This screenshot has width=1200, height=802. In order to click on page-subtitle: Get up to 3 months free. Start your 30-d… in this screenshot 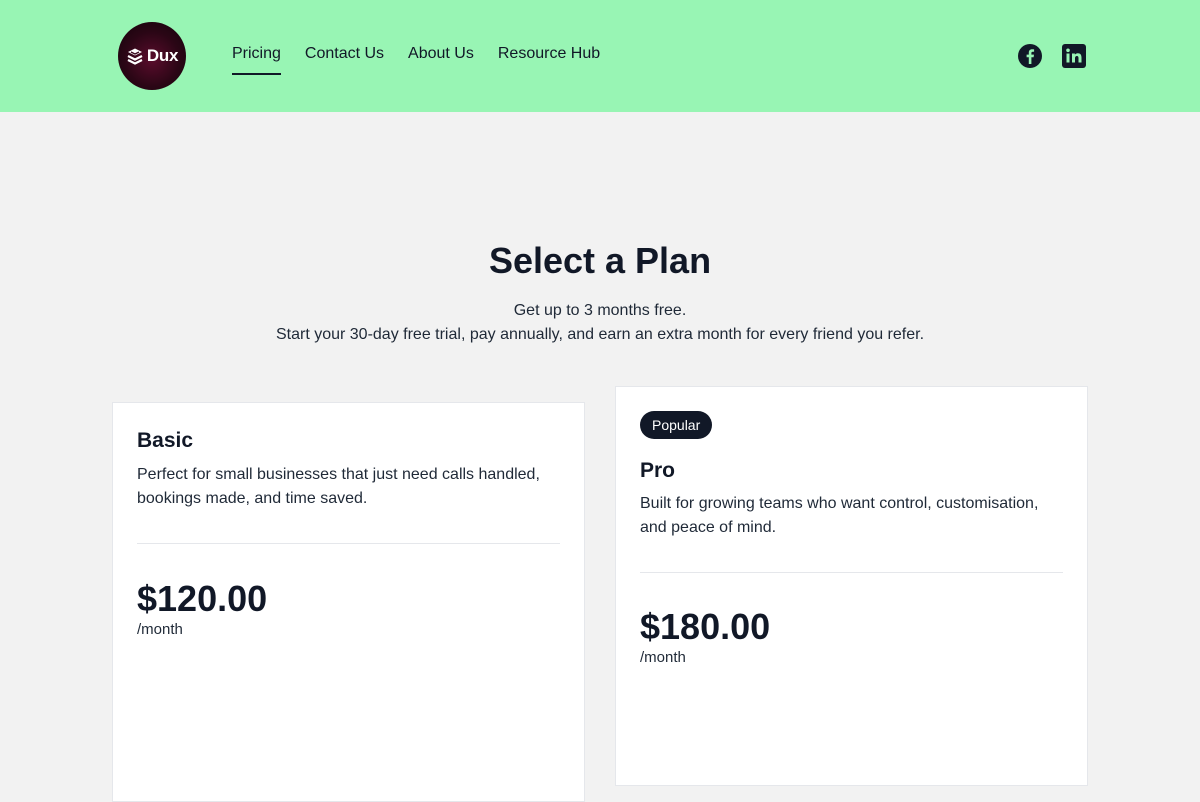, I will do `click(600, 323)`.